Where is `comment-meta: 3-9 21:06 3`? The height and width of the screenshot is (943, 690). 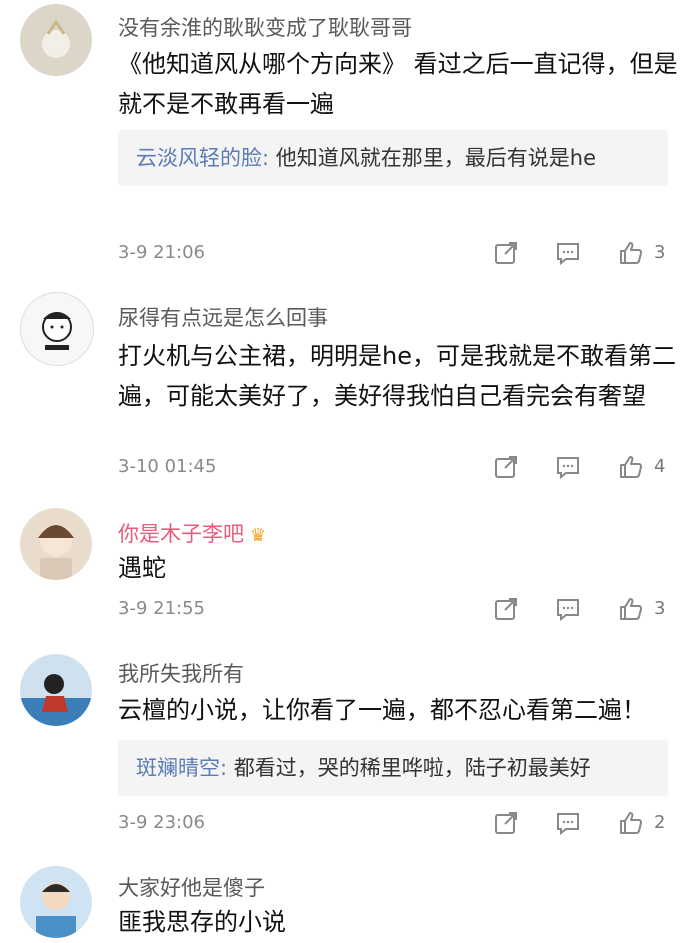 comment-meta: 3-9 21:06 3 is located at coordinates (398, 255).